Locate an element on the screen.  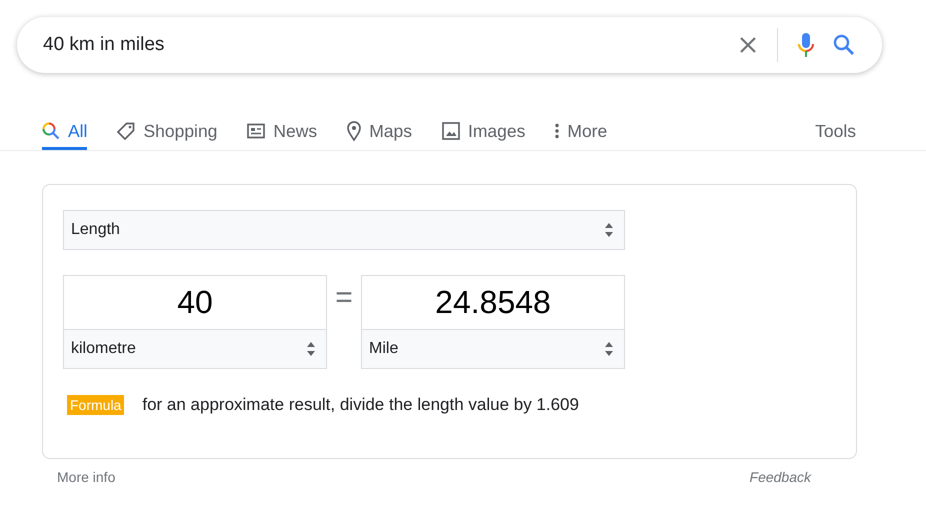
more-icon is located at coordinates (557, 131).